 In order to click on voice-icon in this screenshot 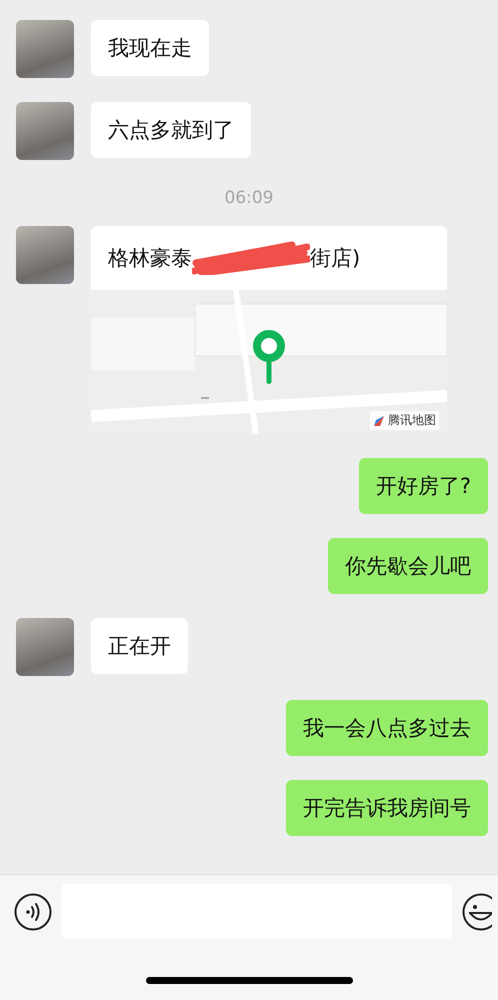, I will do `click(33, 911)`.